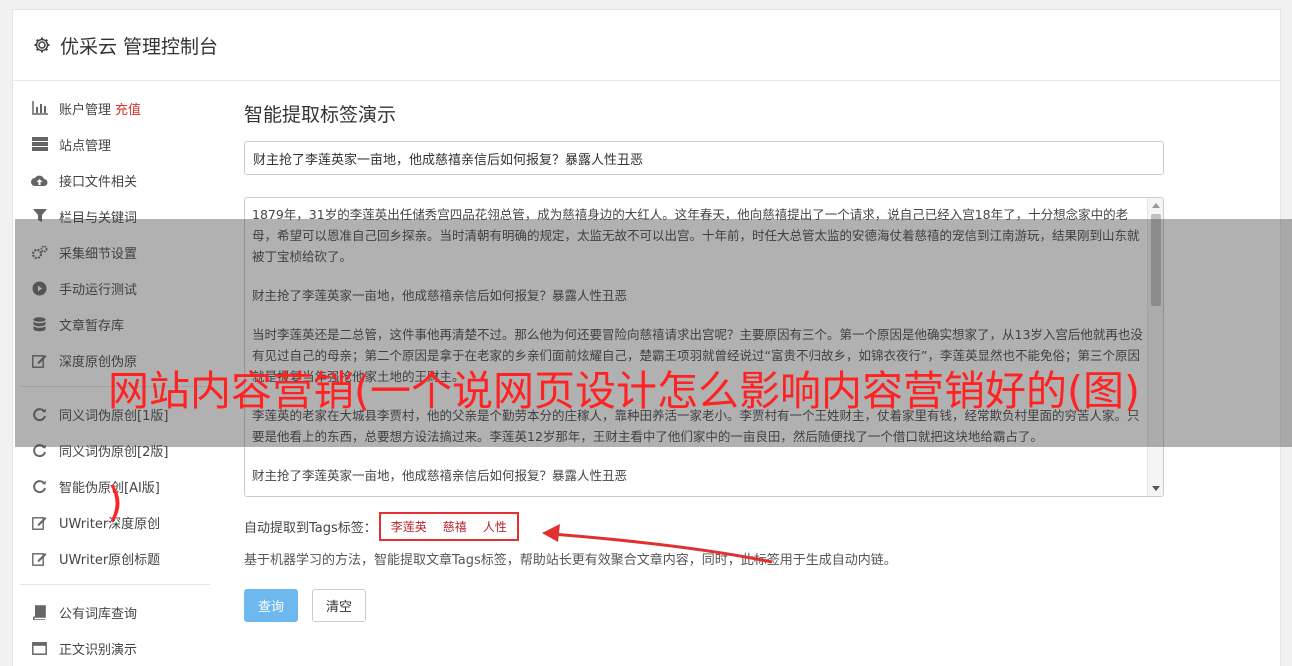  I want to click on sidebar-item-account: 账户管理 充值, so click(115, 108).